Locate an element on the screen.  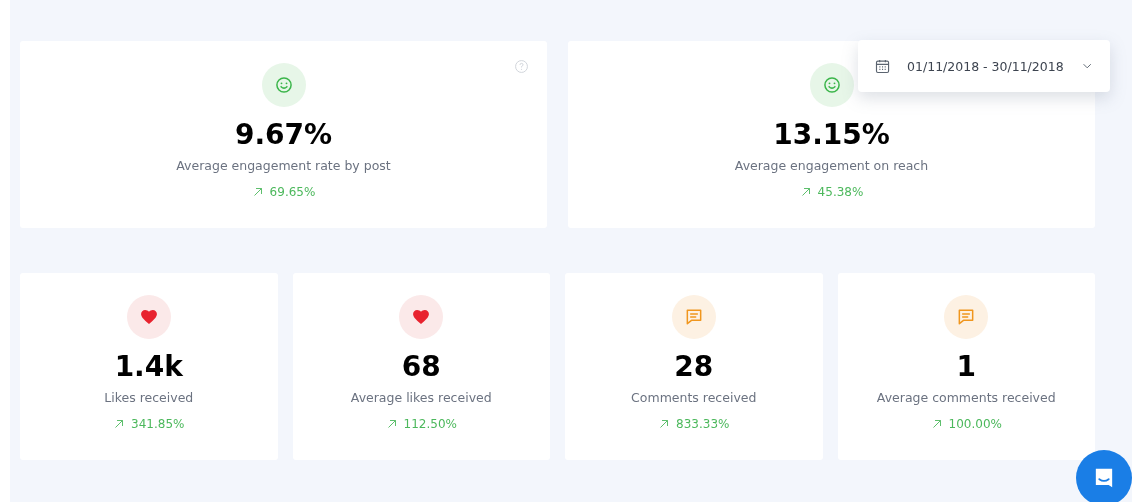
stat-label: Comments received is located at coordinates (694, 398).